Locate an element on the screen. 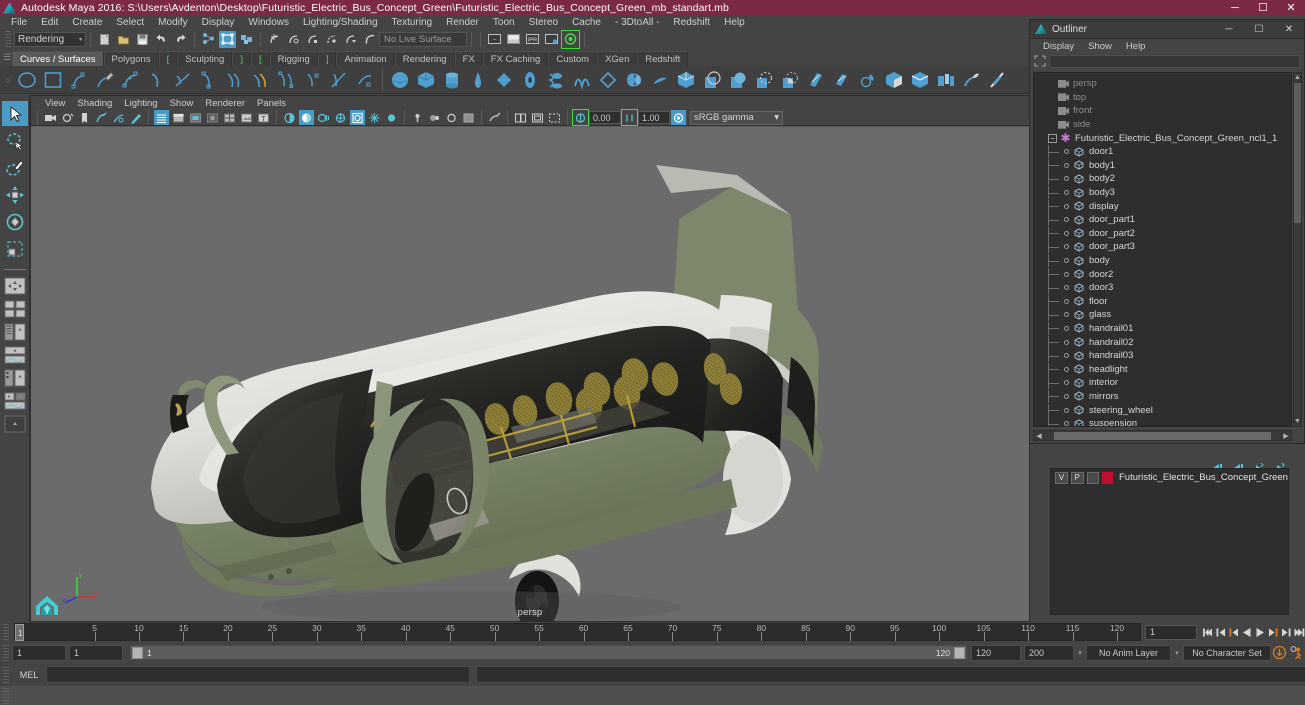 This screenshot has width=1305, height=705. render-settings-icon is located at coordinates (551, 39).